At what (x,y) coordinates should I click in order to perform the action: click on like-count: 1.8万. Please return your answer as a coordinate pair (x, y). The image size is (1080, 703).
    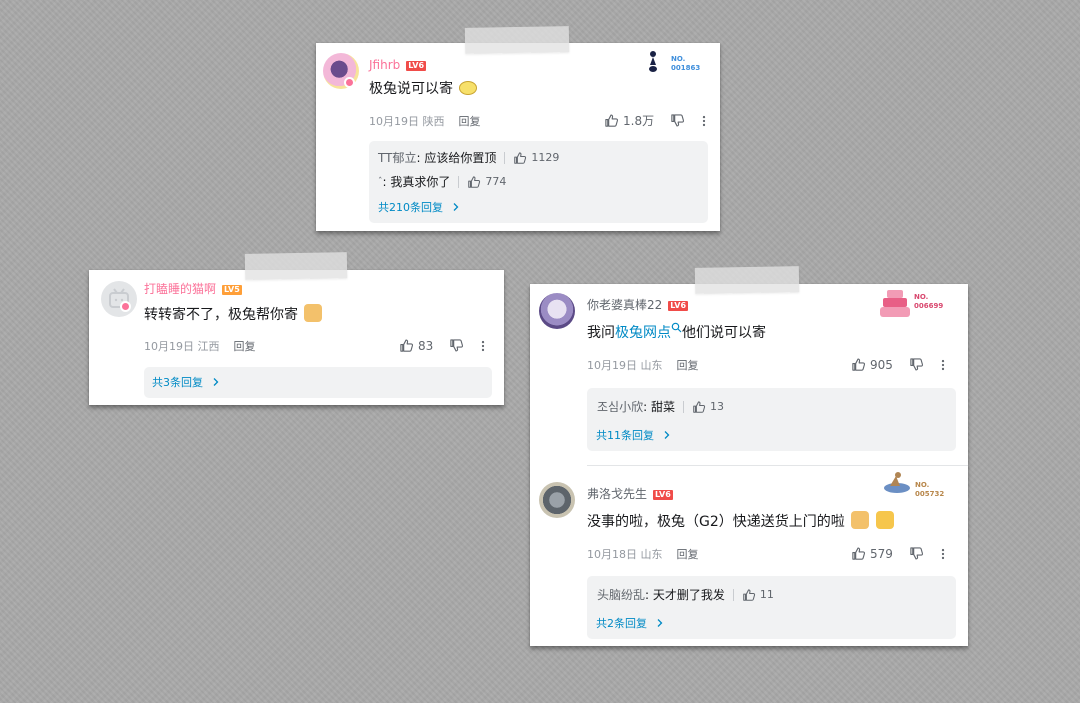
    Looking at the image, I should click on (639, 121).